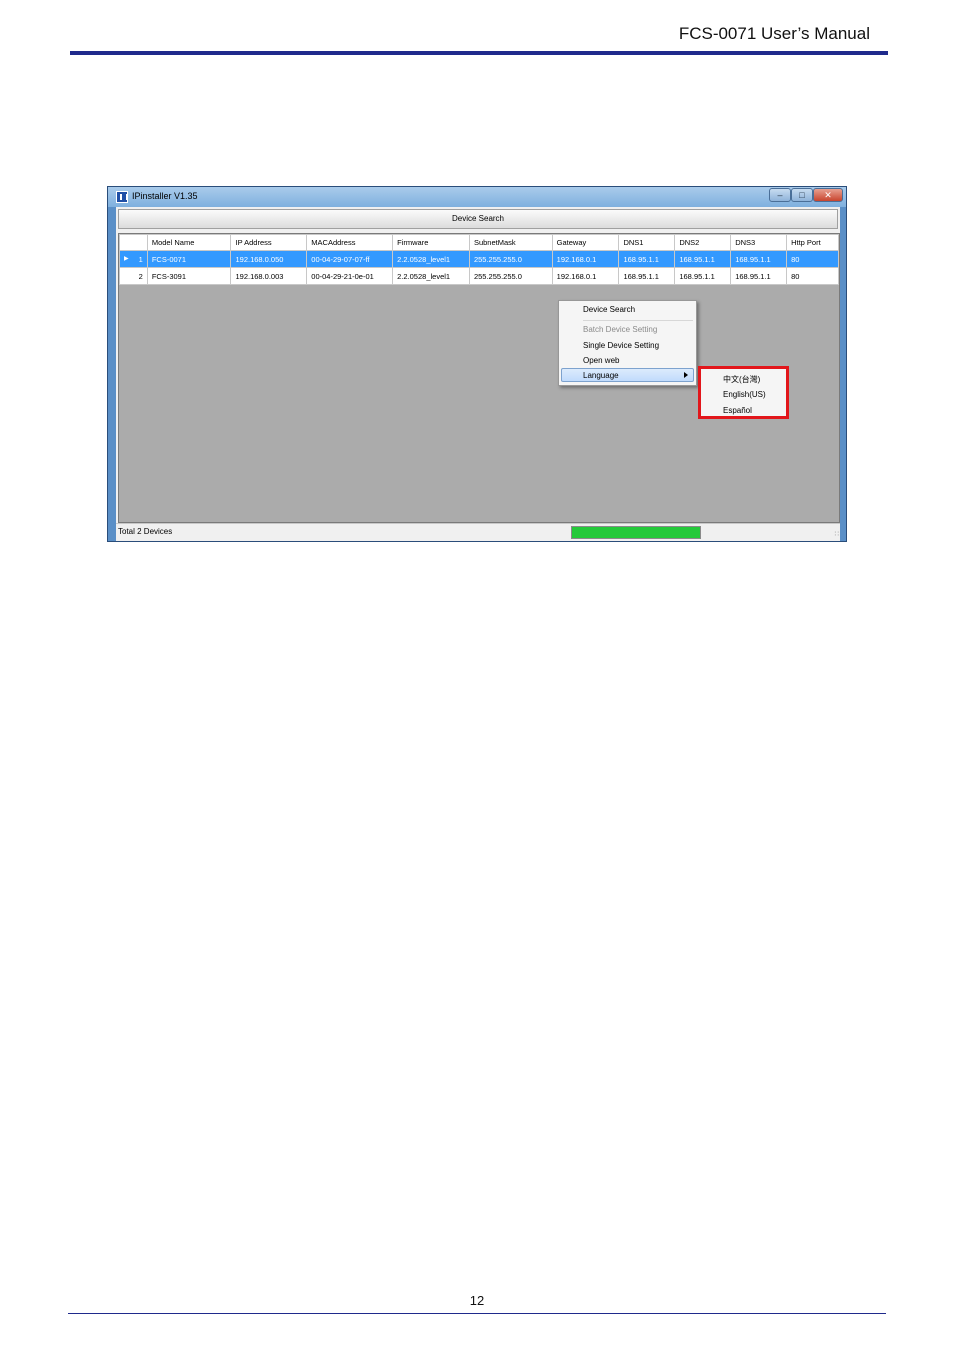 This screenshot has height=1350, width=954. I want to click on submenu-item-chinese: 中文(台灣), so click(741, 379).